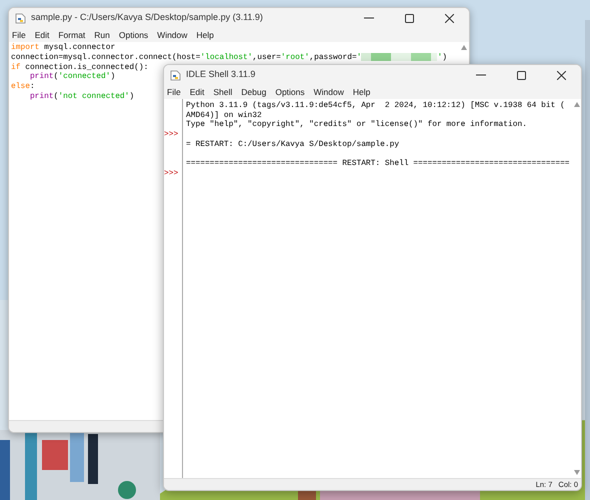 The height and width of the screenshot is (500, 590). What do you see at coordinates (102, 35) in the screenshot?
I see `menu-item: Run` at bounding box center [102, 35].